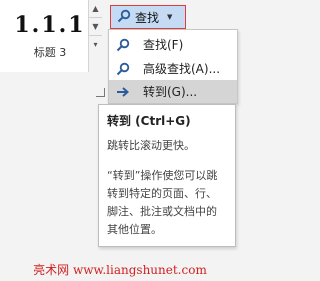 The width and height of the screenshot is (320, 281). I want to click on chevron-down-icon: ▼, so click(169, 17).